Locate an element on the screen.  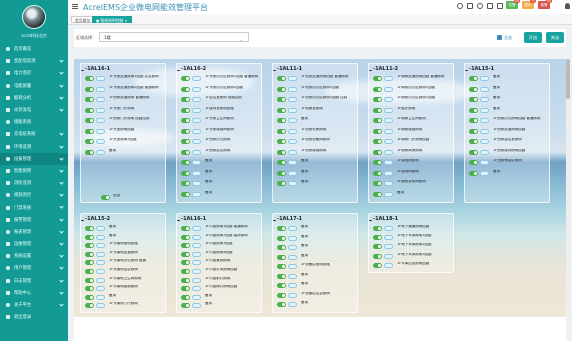
open-button: 开启 is located at coordinates (533, 37).